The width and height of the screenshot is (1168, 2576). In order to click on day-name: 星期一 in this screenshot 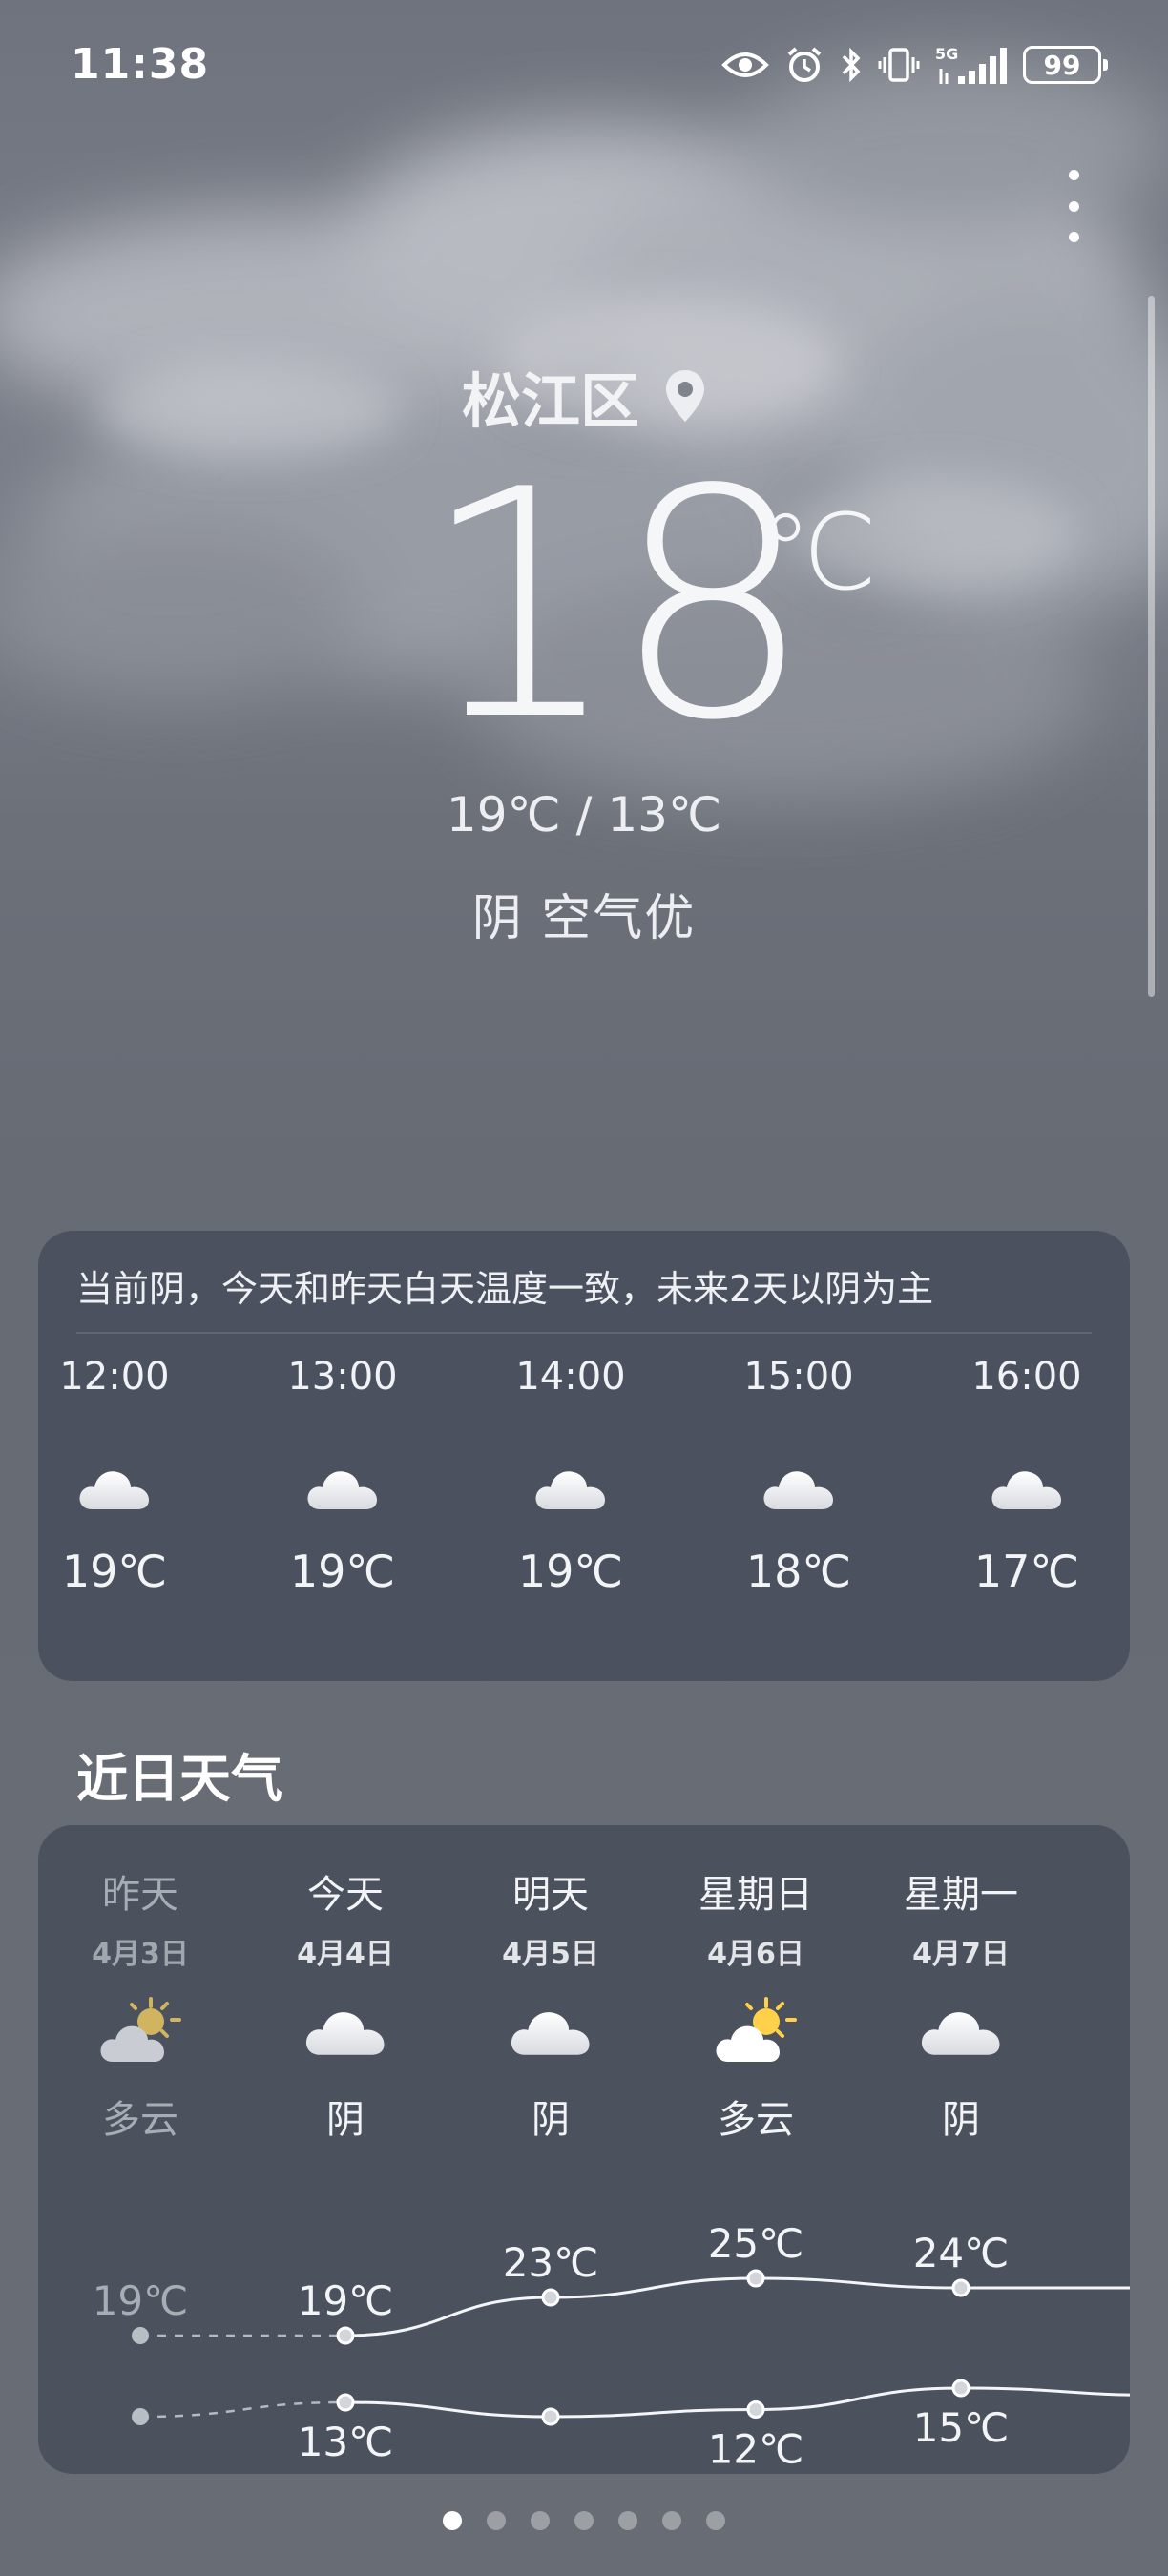, I will do `click(961, 1895)`.